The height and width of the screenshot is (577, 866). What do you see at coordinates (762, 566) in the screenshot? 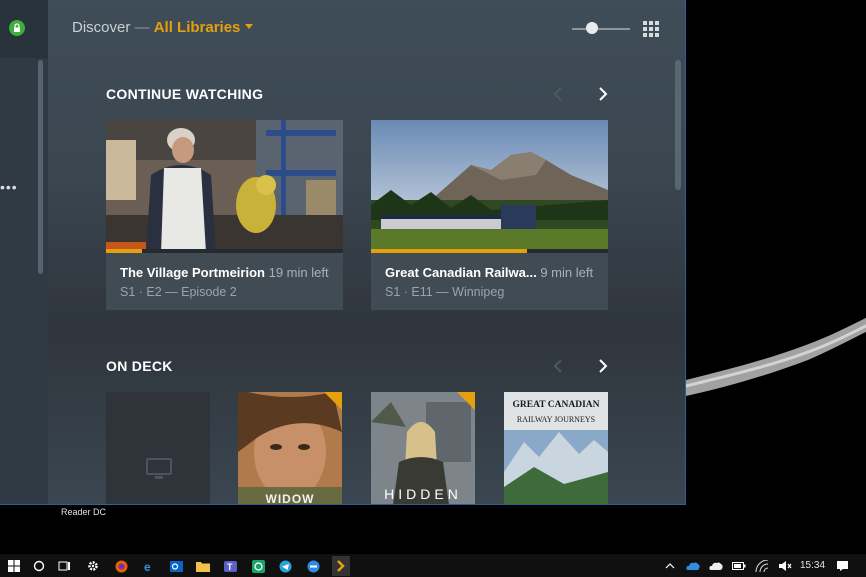
I see `wifi-icon` at bounding box center [762, 566].